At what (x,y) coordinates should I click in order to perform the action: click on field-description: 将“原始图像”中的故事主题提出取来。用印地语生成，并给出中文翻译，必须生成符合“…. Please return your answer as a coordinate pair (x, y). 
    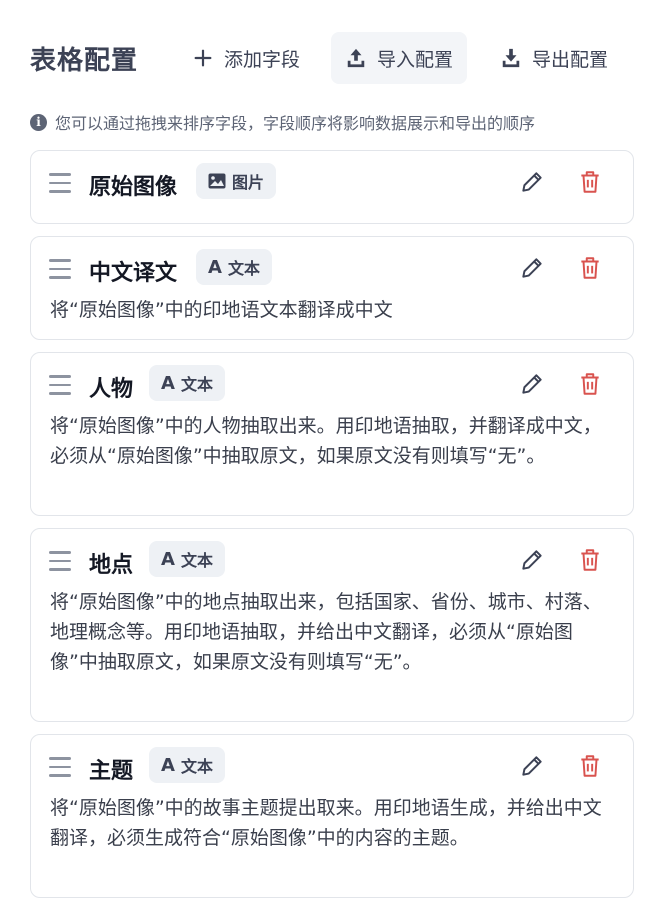
    Looking at the image, I should click on (326, 823).